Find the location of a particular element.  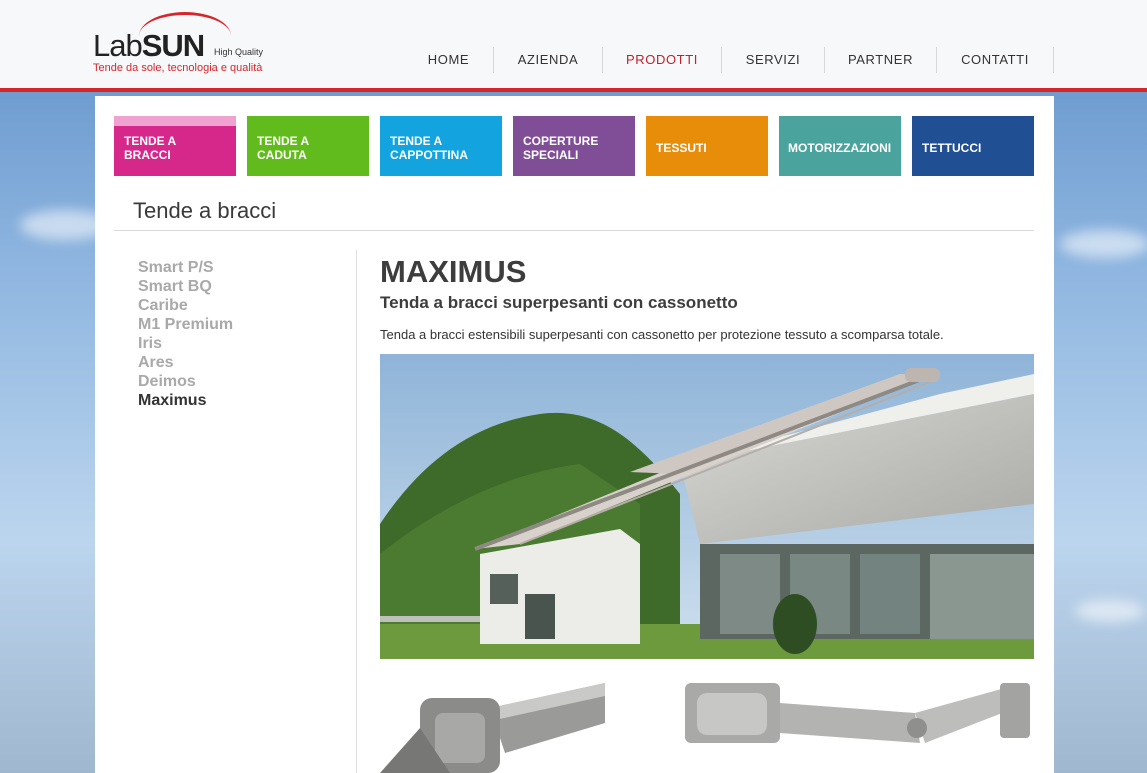

logo-quality-label: High Quality is located at coordinates (239, 52).